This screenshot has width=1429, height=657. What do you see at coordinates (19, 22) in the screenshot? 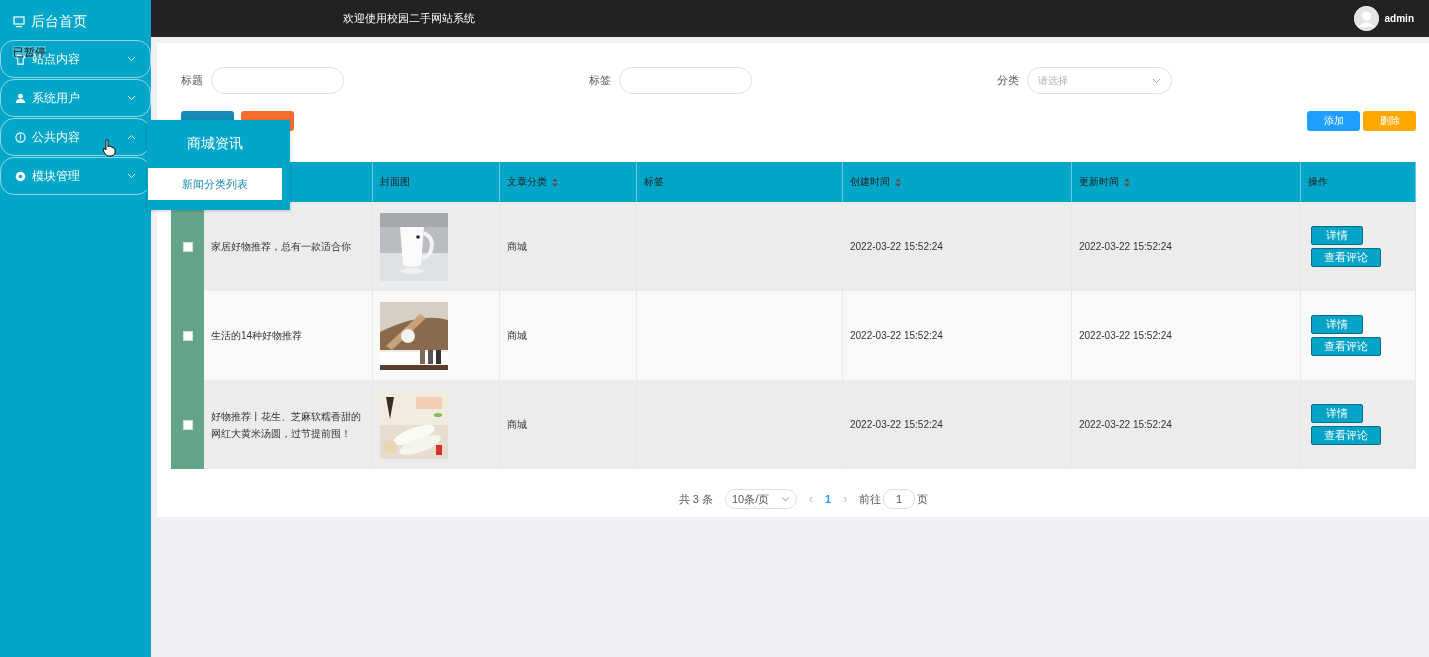
I see `monitor-icon` at bounding box center [19, 22].